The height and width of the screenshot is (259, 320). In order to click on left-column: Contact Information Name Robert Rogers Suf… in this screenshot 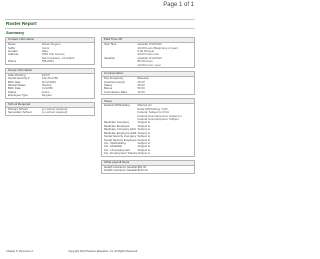, I will do `click(50, 78)`.